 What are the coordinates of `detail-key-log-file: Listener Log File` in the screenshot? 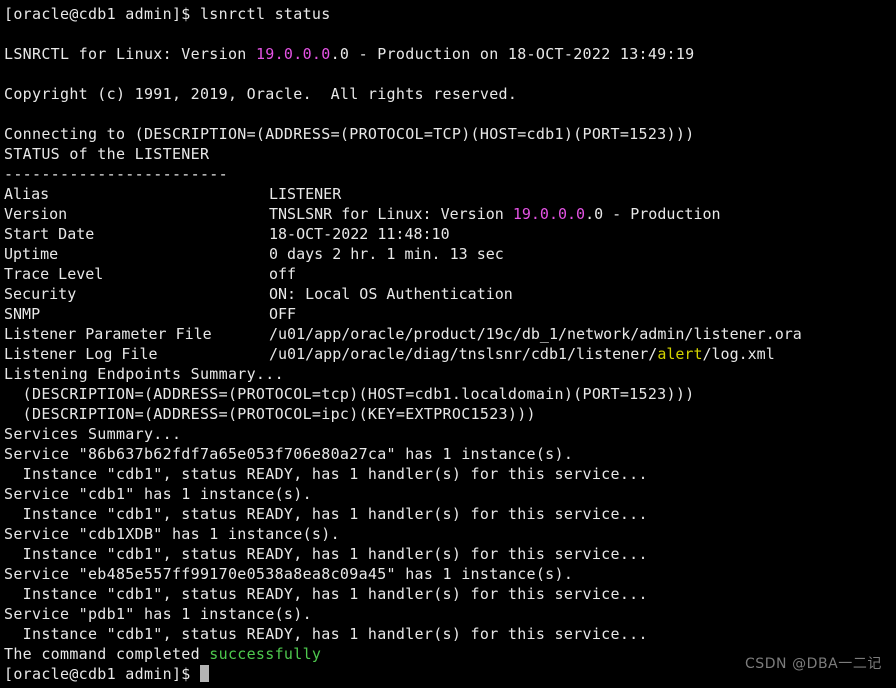 It's located at (81, 354).